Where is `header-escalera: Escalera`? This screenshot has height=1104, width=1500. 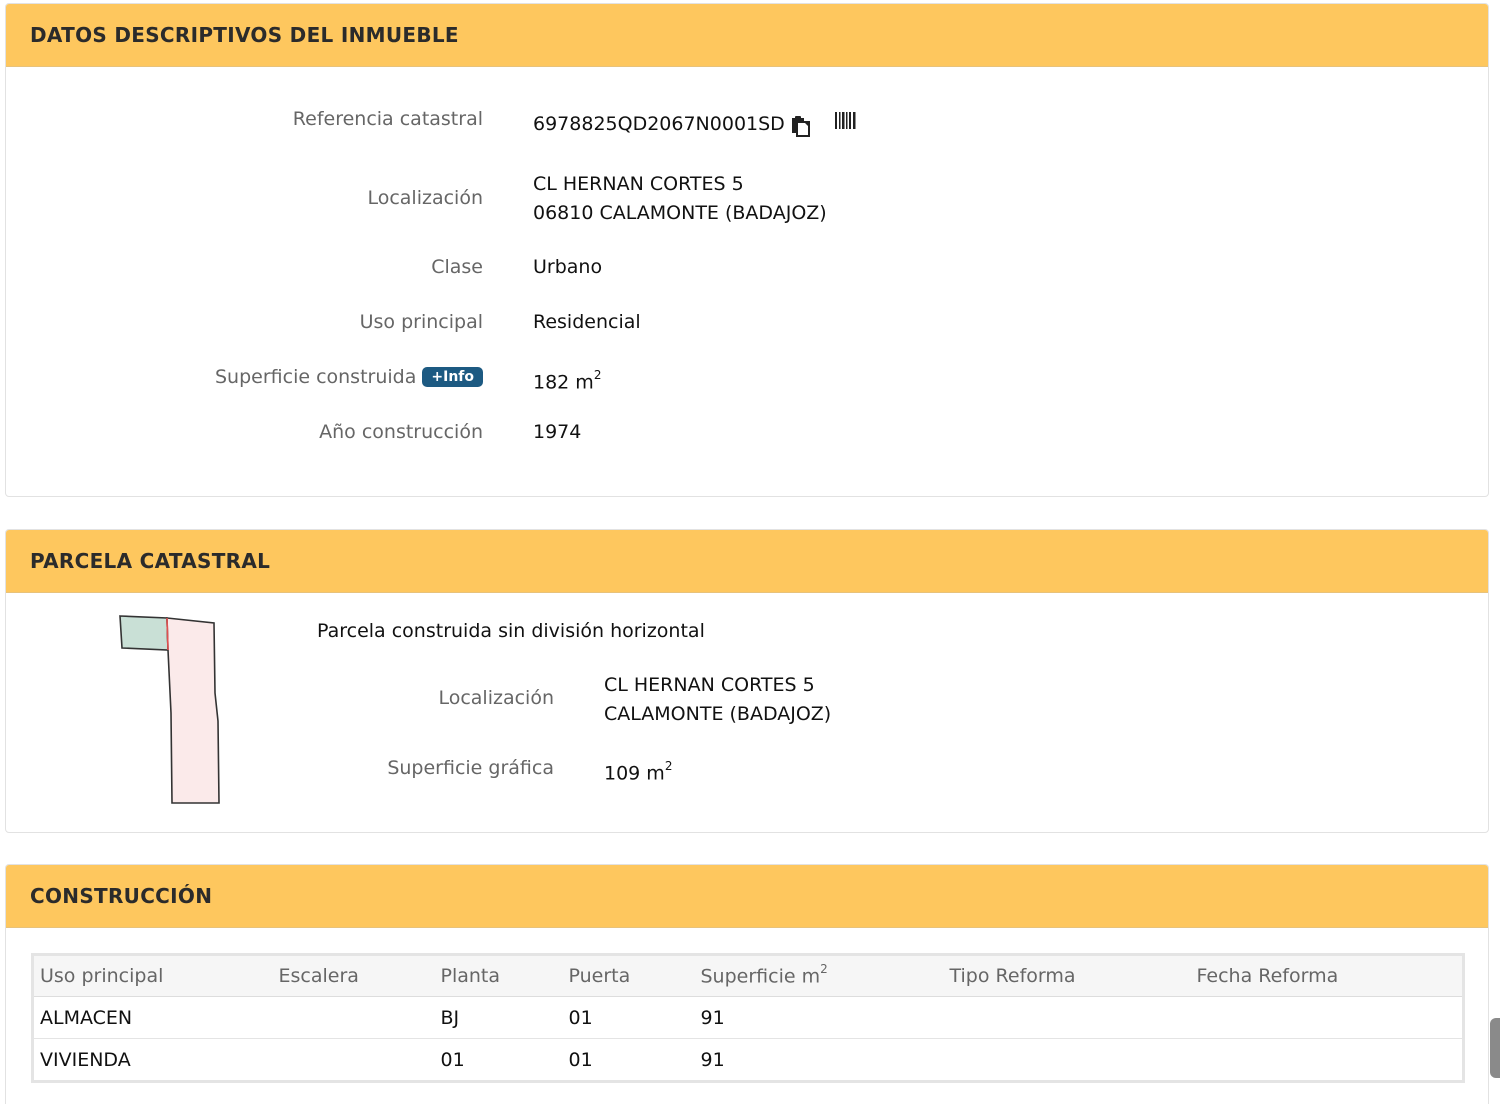 header-escalera: Escalera is located at coordinates (353, 975).